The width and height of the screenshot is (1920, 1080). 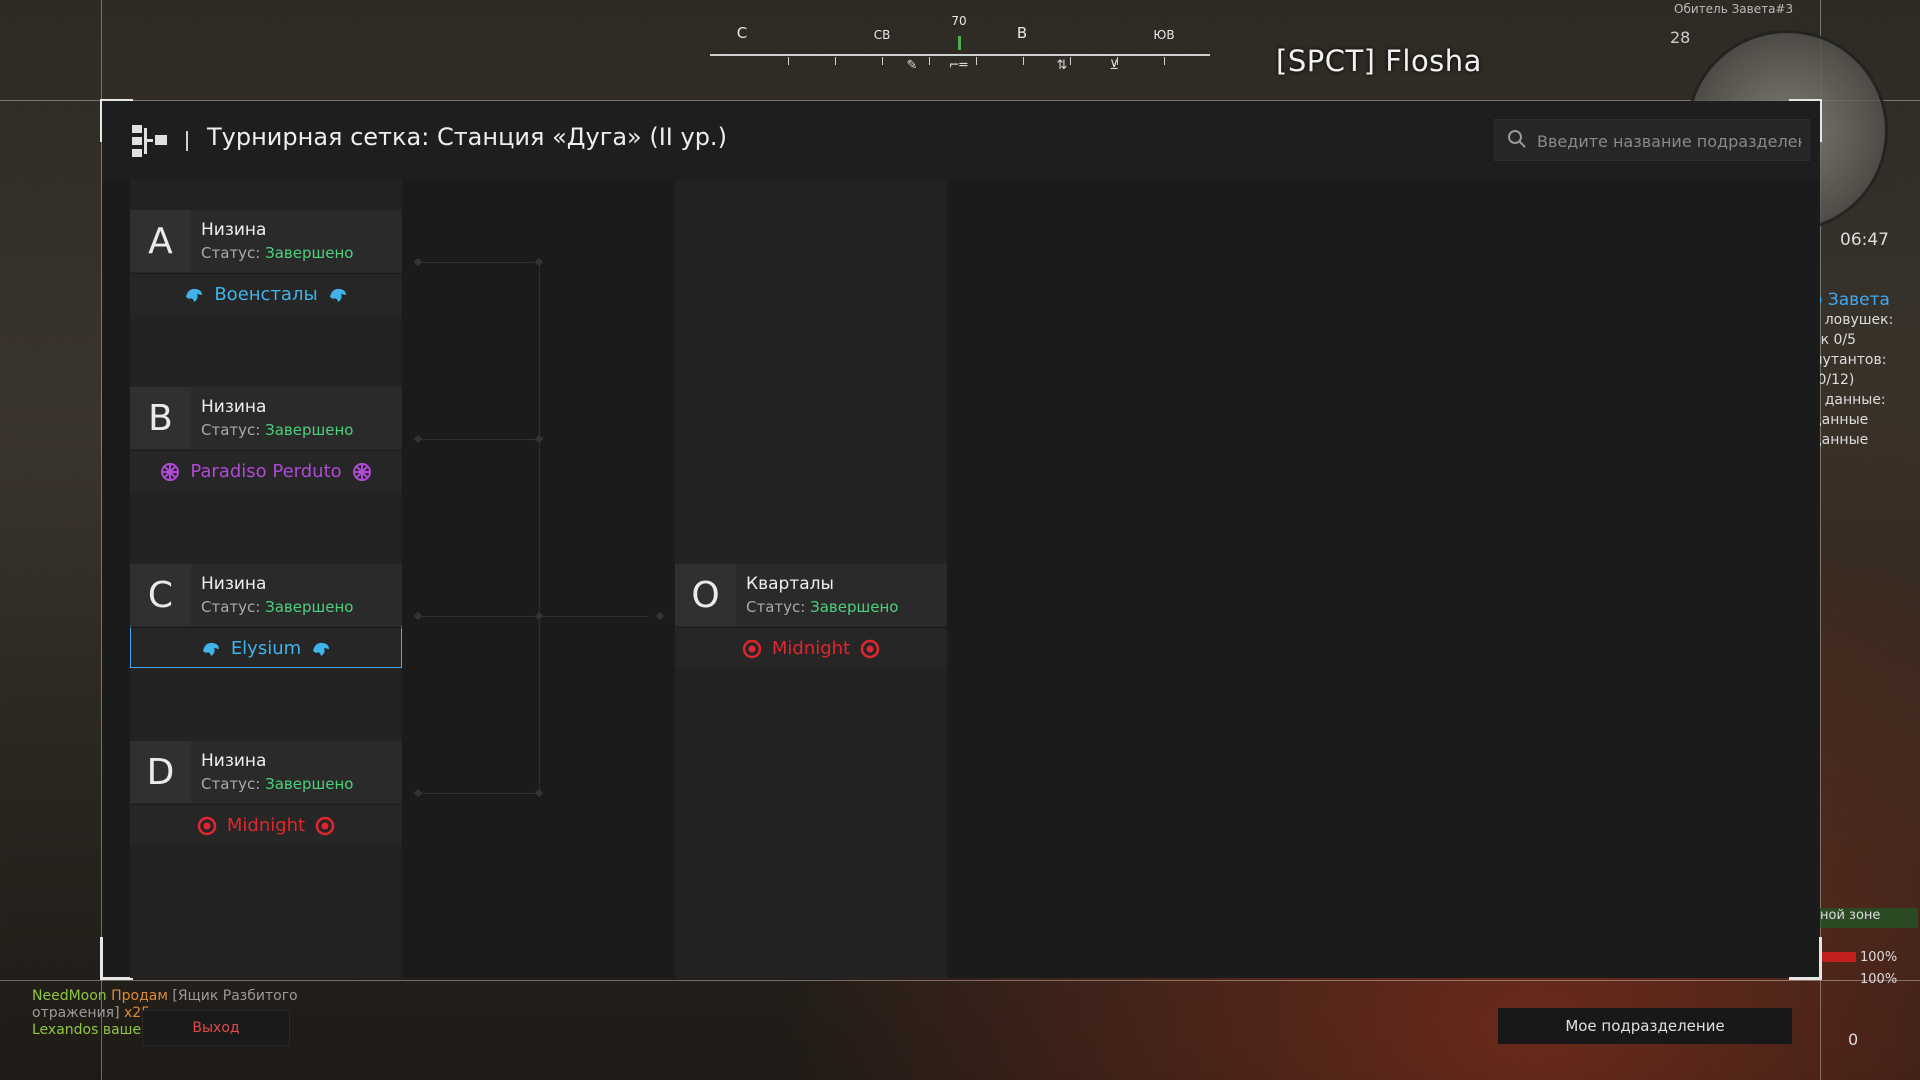 I want to click on match-winner: Midnight, so click(x=266, y=825).